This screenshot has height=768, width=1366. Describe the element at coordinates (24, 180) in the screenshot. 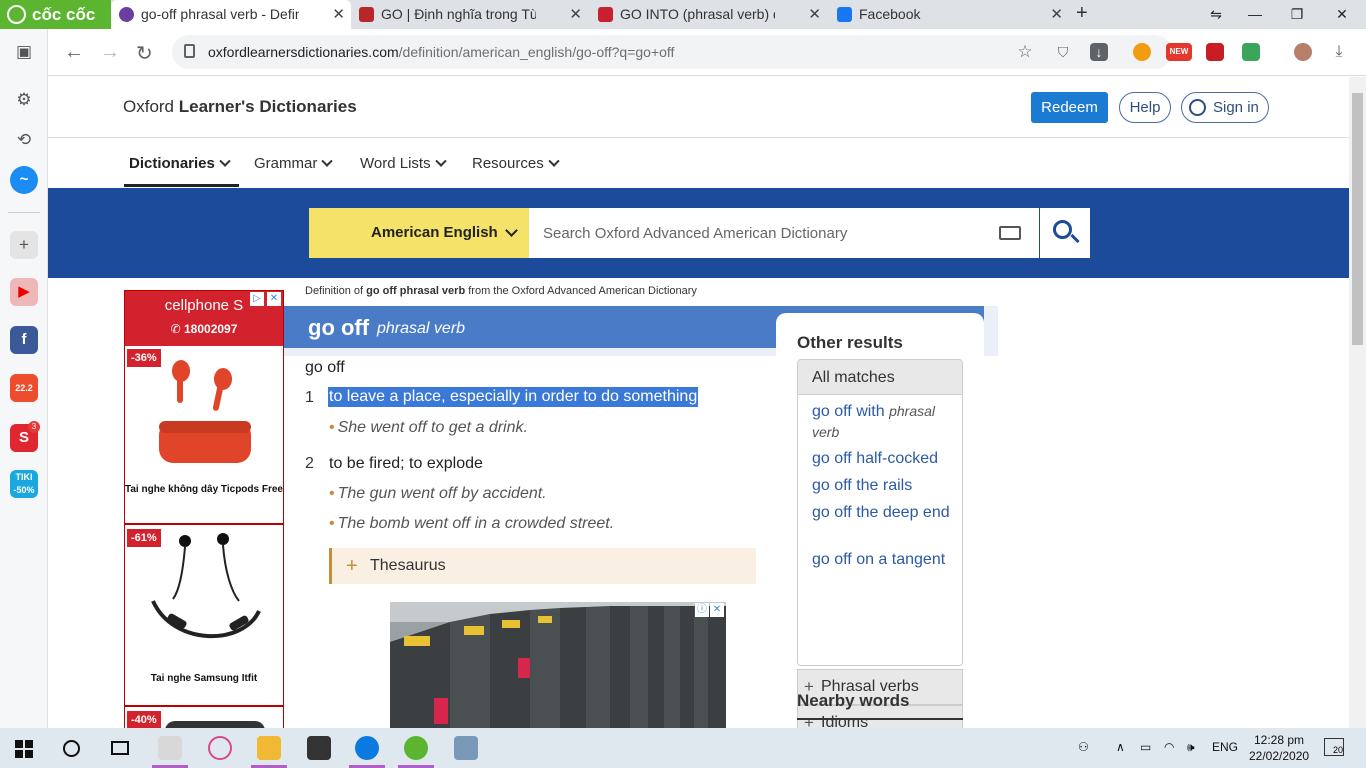

I see `messenger-icon: ~` at that location.